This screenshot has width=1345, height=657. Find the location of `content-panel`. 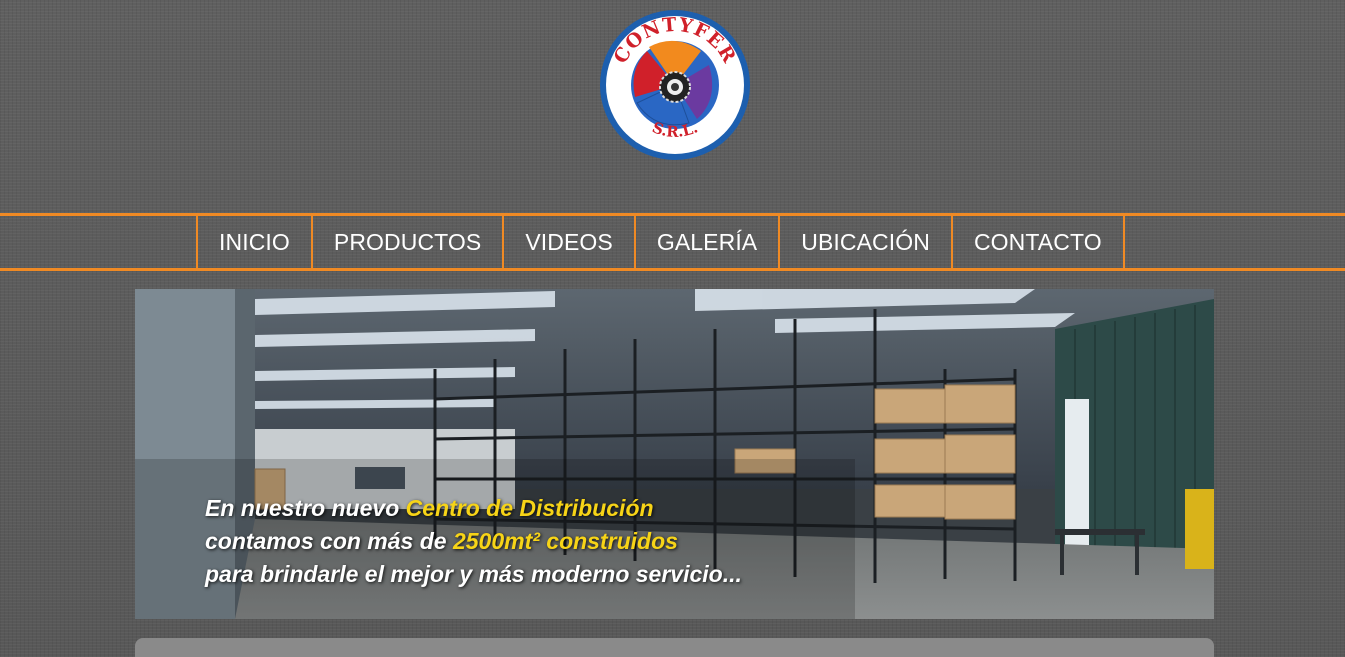

content-panel is located at coordinates (674, 647).